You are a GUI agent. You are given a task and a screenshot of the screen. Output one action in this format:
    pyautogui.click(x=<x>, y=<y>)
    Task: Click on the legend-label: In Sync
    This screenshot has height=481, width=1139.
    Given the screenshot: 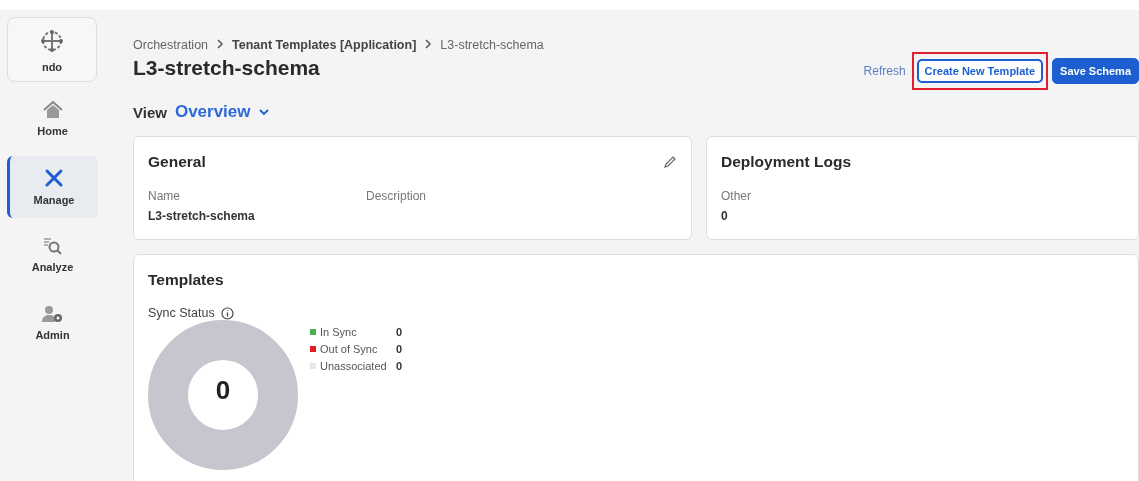 What is the action you would take?
    pyautogui.click(x=339, y=332)
    